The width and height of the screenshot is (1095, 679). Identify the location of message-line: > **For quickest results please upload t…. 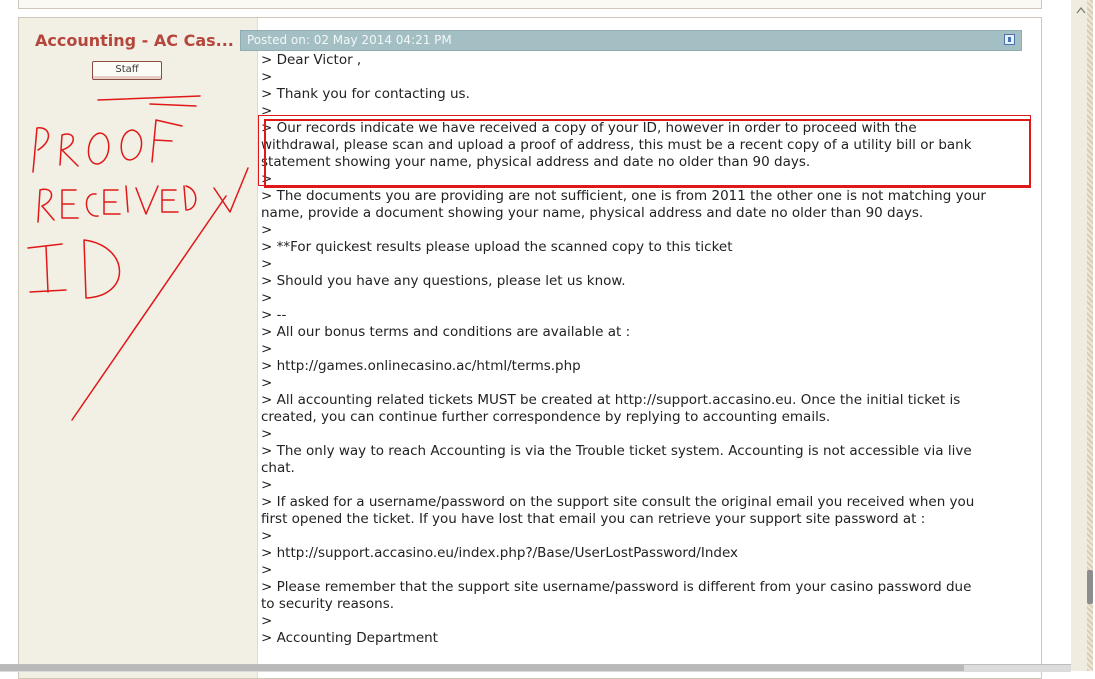
(497, 247).